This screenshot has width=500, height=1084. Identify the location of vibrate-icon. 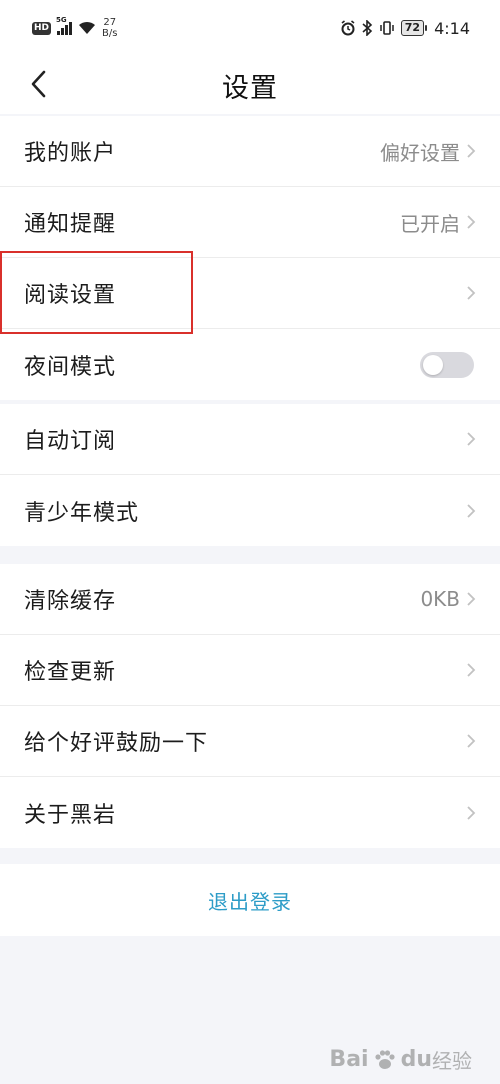
(387, 28).